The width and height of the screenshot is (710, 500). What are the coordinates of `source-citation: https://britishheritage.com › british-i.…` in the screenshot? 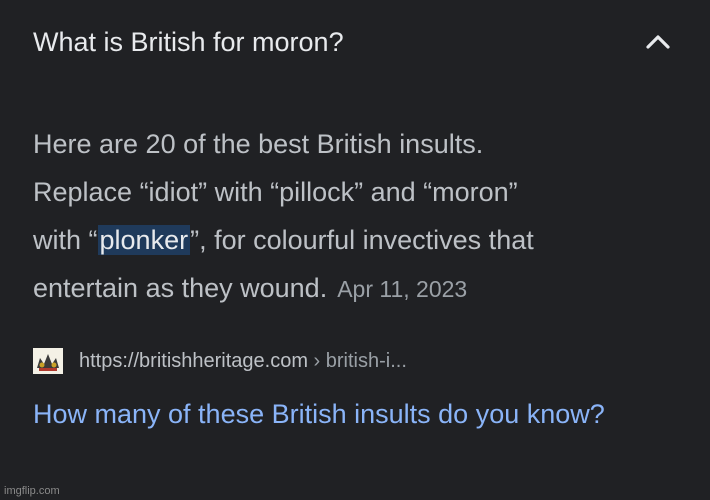 It's located at (353, 361).